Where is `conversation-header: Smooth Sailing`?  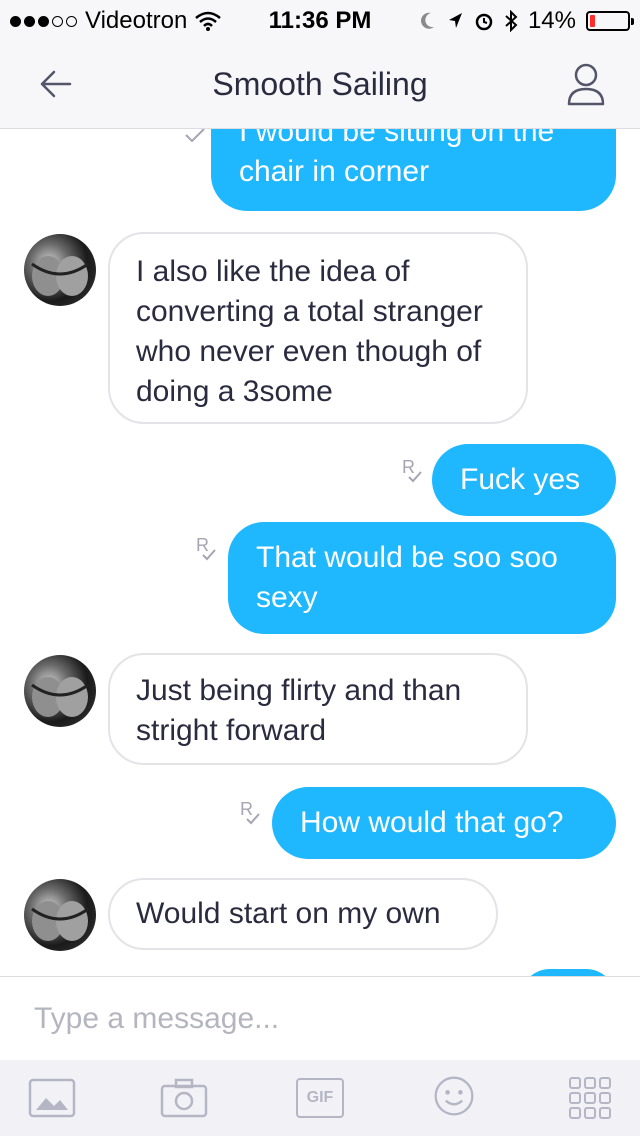 conversation-header: Smooth Sailing is located at coordinates (320, 84).